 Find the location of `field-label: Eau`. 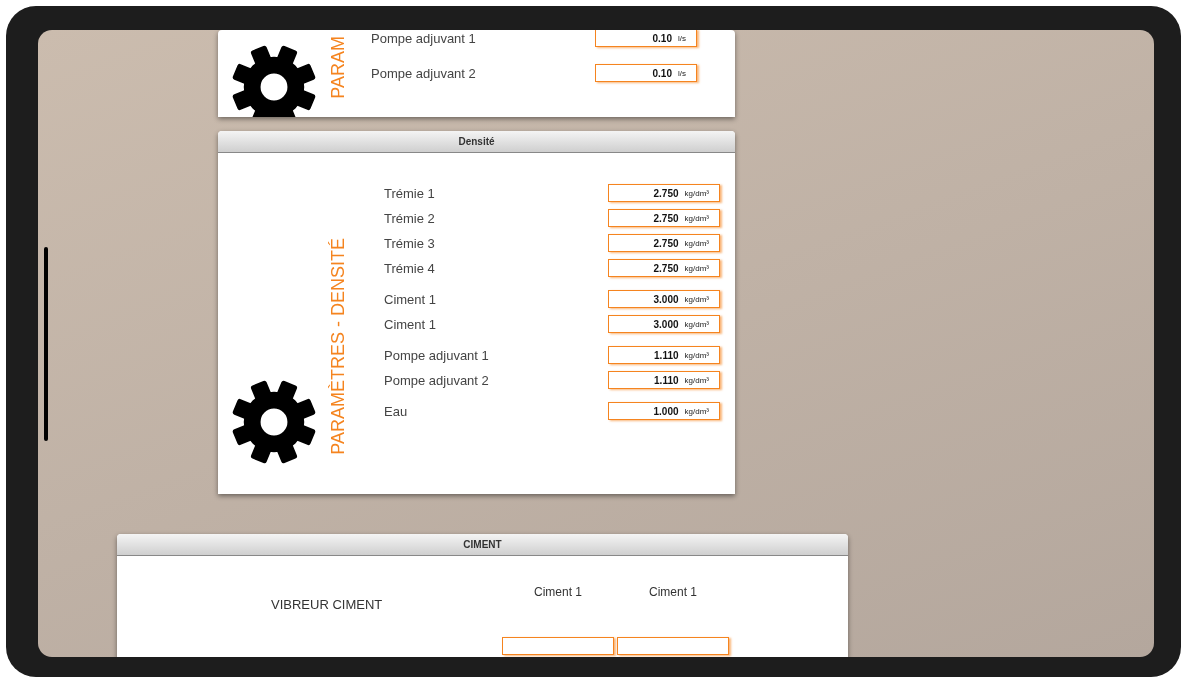

field-label: Eau is located at coordinates (396, 411).